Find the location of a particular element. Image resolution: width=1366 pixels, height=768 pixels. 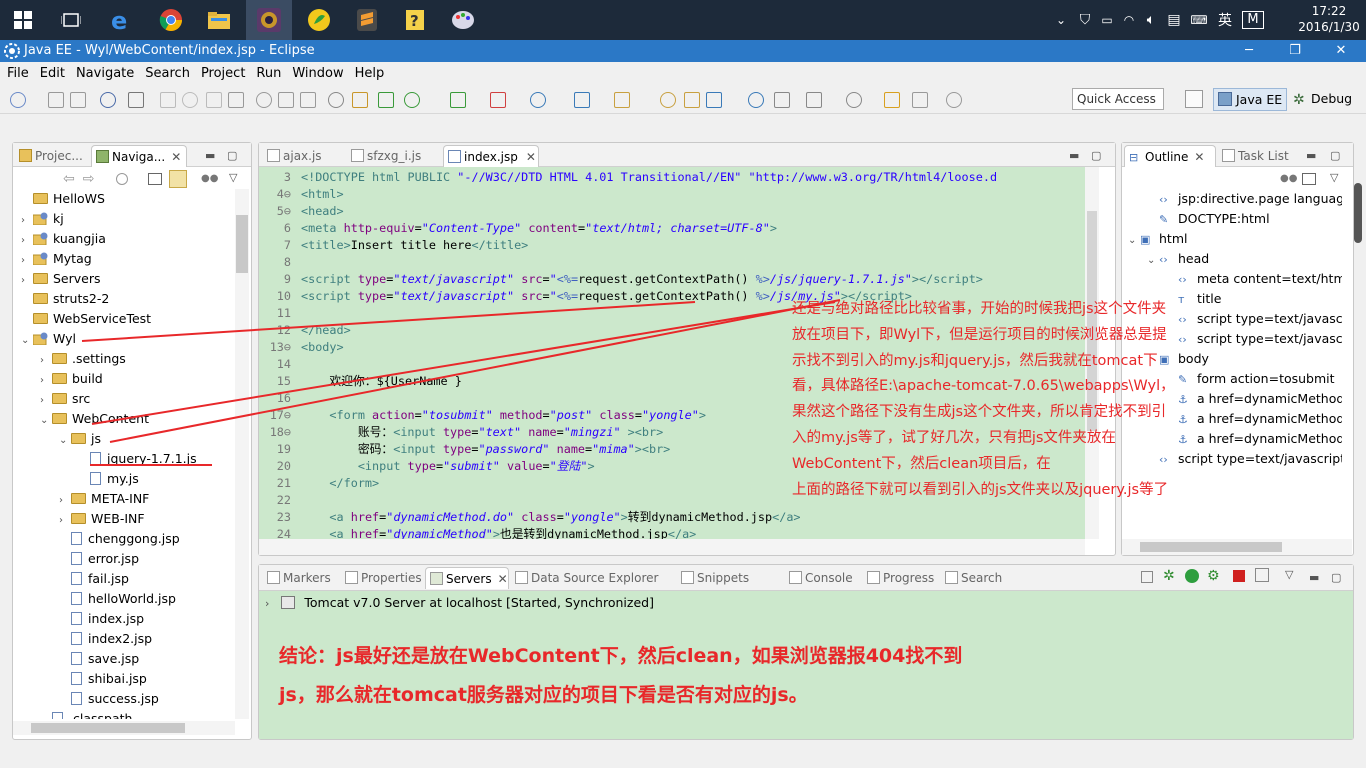

filter-icon: ●● is located at coordinates (209, 179).